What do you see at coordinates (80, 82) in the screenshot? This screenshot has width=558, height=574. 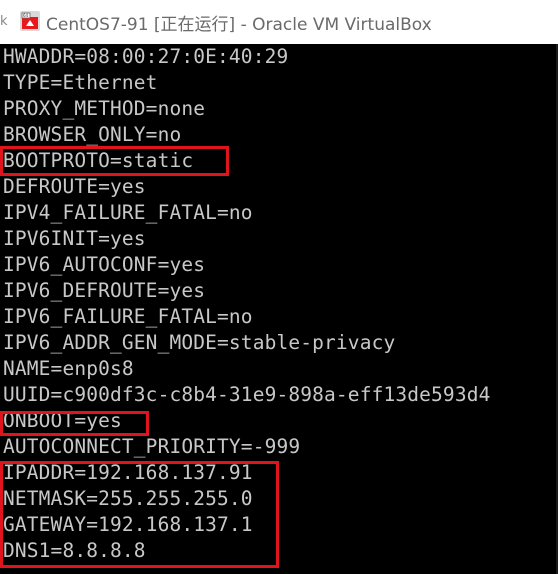 I see `config-line-type: TYPE=Ethernet` at bounding box center [80, 82].